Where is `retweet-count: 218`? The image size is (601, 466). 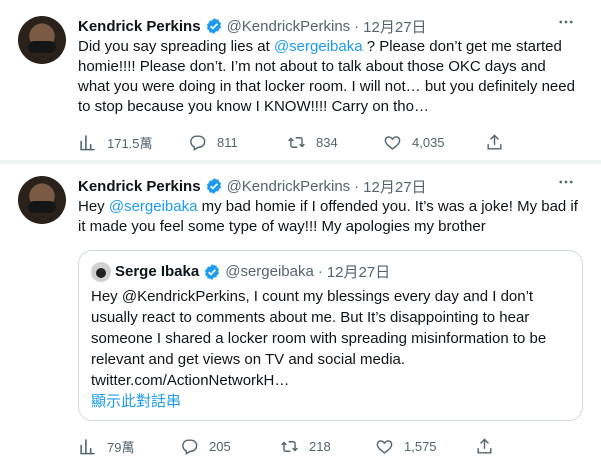
retweet-count: 218 is located at coordinates (320, 446).